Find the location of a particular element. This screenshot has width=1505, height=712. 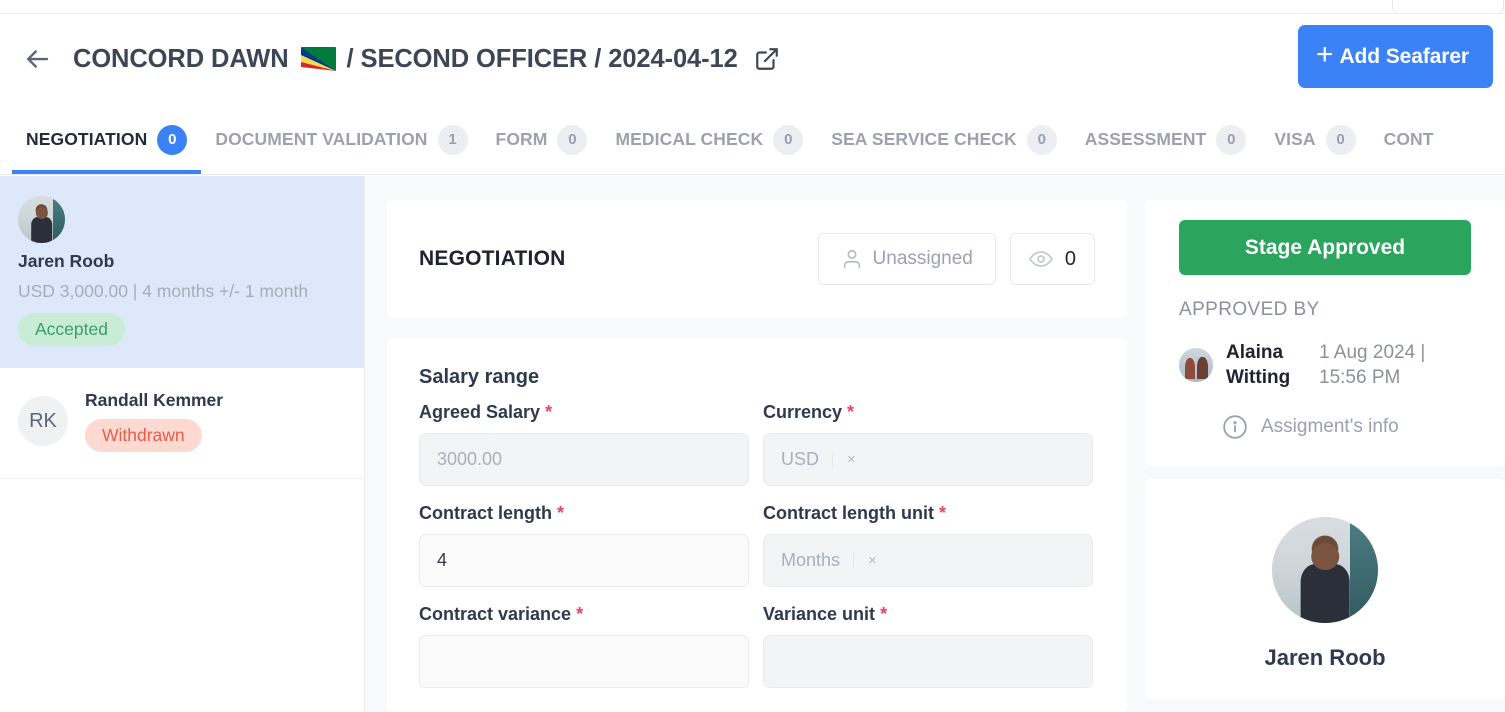

field-label-text: Currency is located at coordinates (803, 412).